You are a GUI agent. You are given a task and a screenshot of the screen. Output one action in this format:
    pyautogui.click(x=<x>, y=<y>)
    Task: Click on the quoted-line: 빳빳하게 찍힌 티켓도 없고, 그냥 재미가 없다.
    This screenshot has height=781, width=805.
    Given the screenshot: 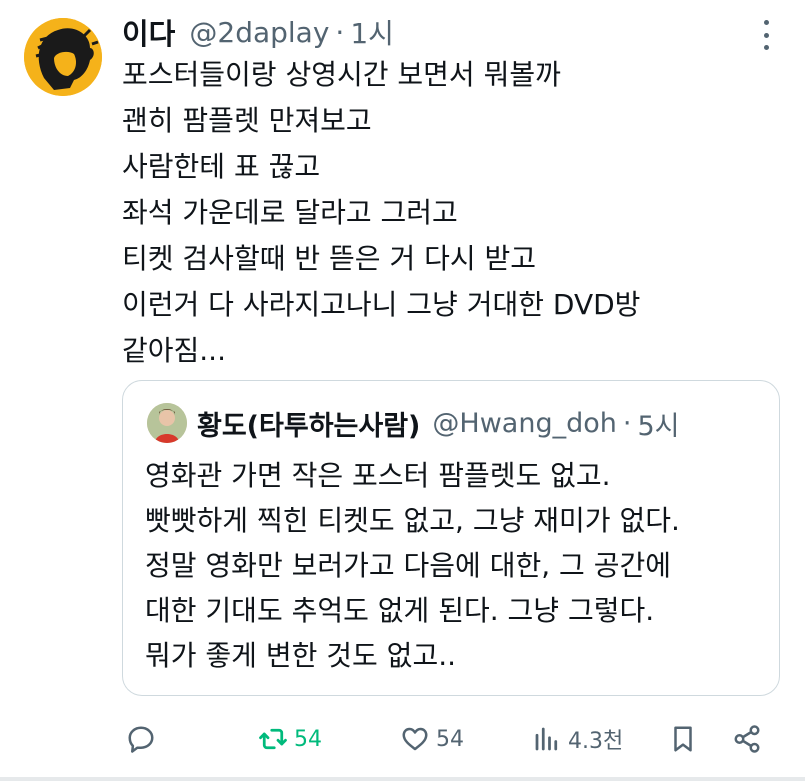 What is the action you would take?
    pyautogui.click(x=412, y=520)
    